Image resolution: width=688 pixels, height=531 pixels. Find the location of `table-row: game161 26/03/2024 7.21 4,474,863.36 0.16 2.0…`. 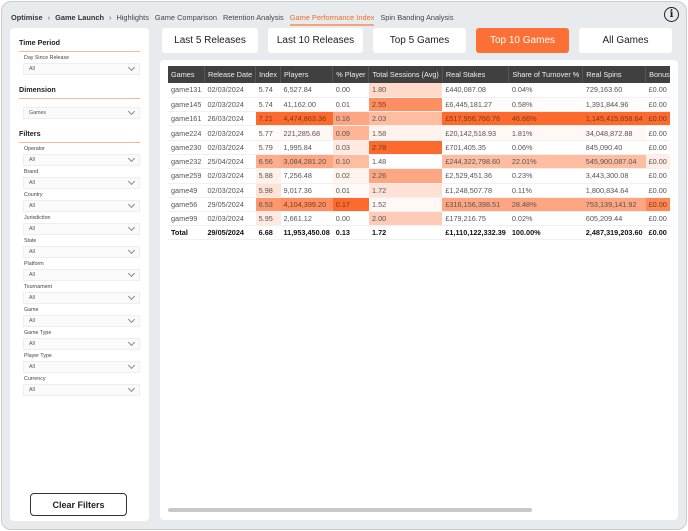

table-row: game161 26/03/2024 7.21 4,474,863.36 0.16 2.0… is located at coordinates (419, 119).